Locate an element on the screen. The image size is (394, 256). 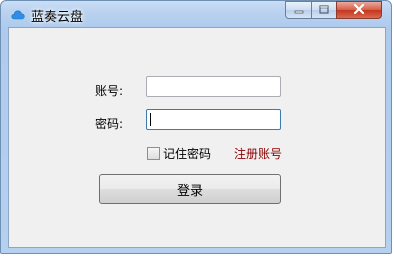
login-button-label: 登录 is located at coordinates (189, 191).